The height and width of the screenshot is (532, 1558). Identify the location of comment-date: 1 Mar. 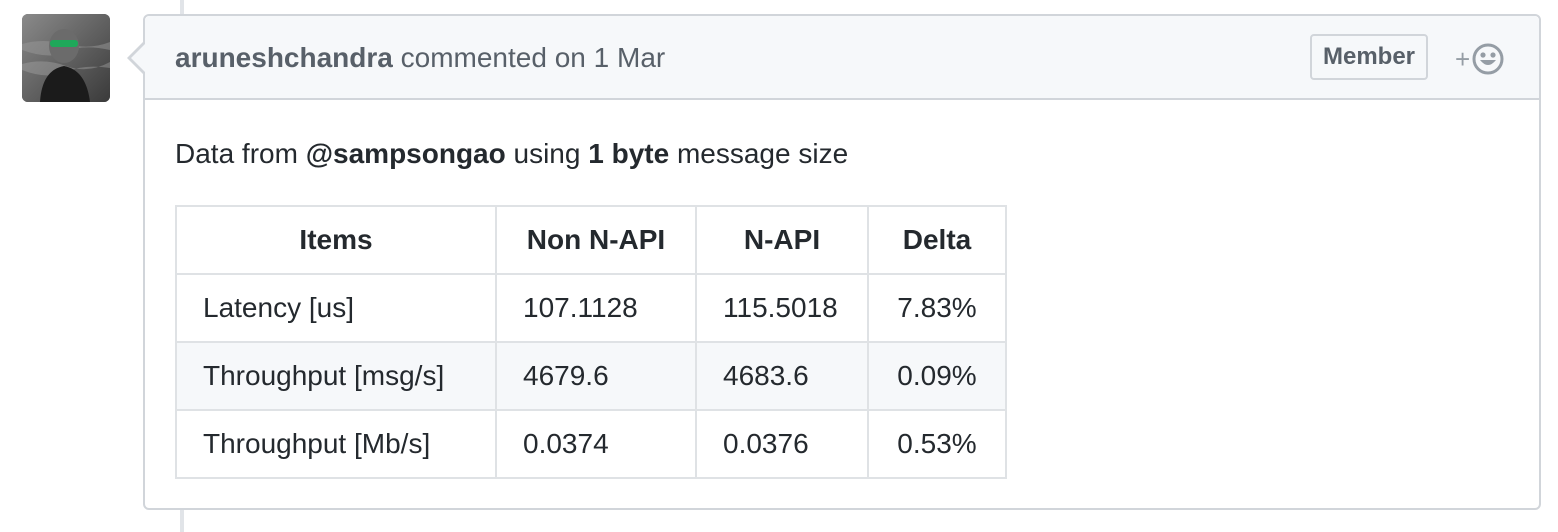
(630, 57).